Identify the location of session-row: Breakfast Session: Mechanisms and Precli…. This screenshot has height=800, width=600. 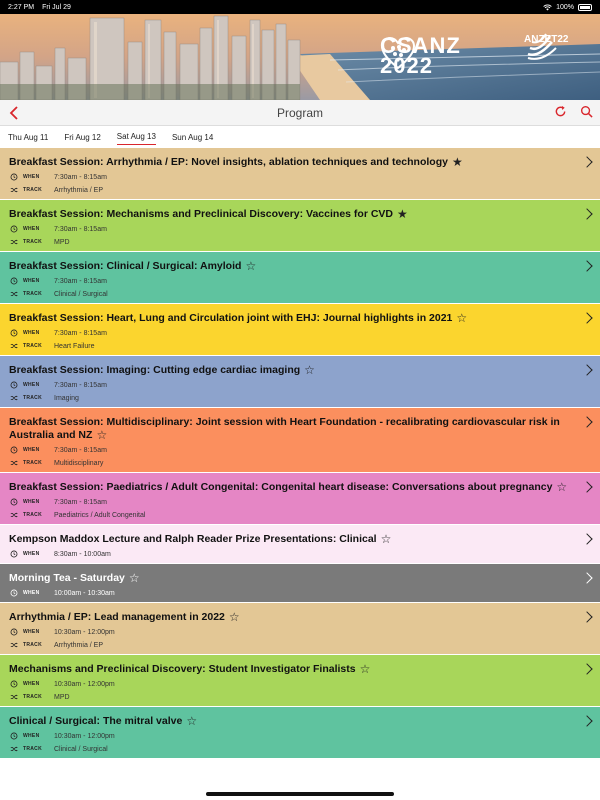
(300, 226).